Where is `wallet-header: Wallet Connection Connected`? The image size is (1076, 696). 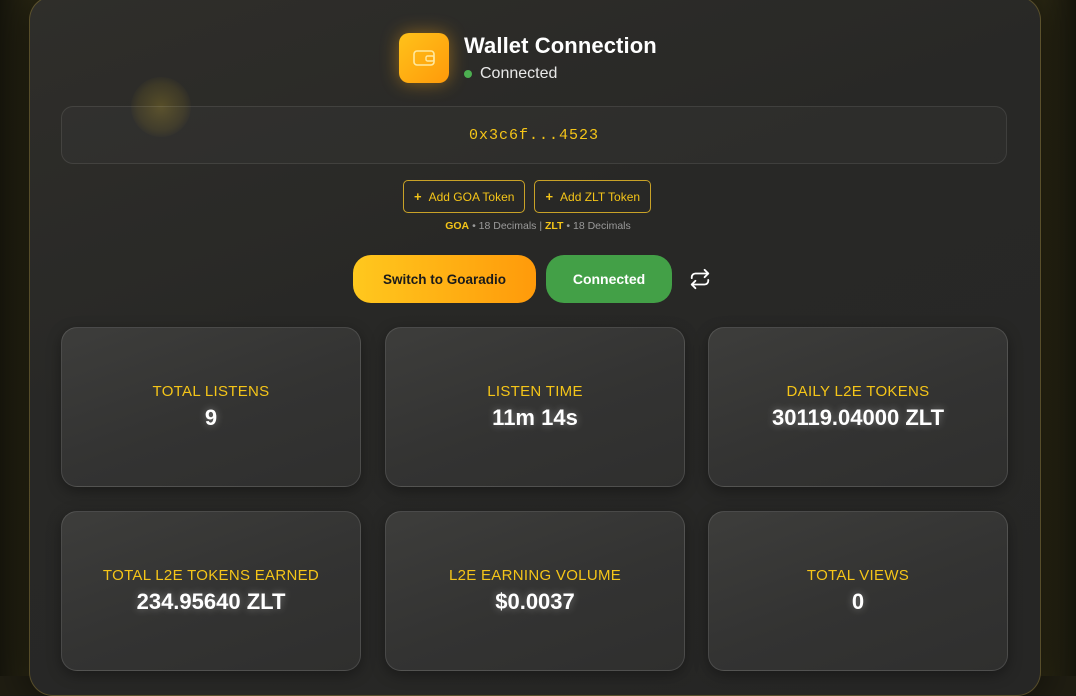 wallet-header: Wallet Connection Connected is located at coordinates (528, 58).